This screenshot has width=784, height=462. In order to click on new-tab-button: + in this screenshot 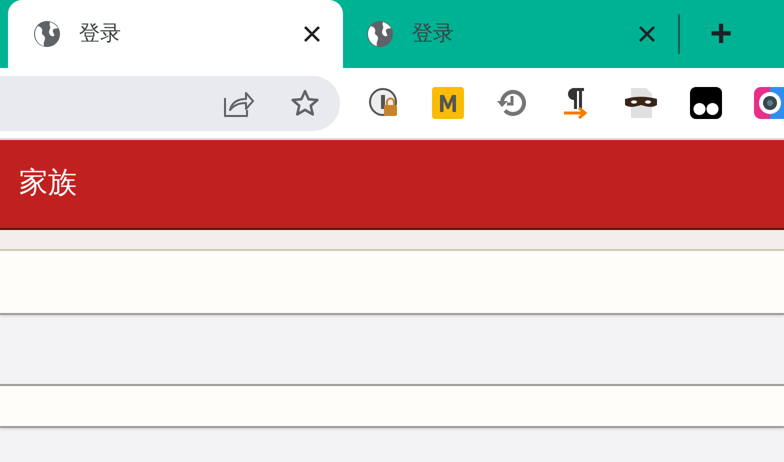, I will do `click(721, 34)`.